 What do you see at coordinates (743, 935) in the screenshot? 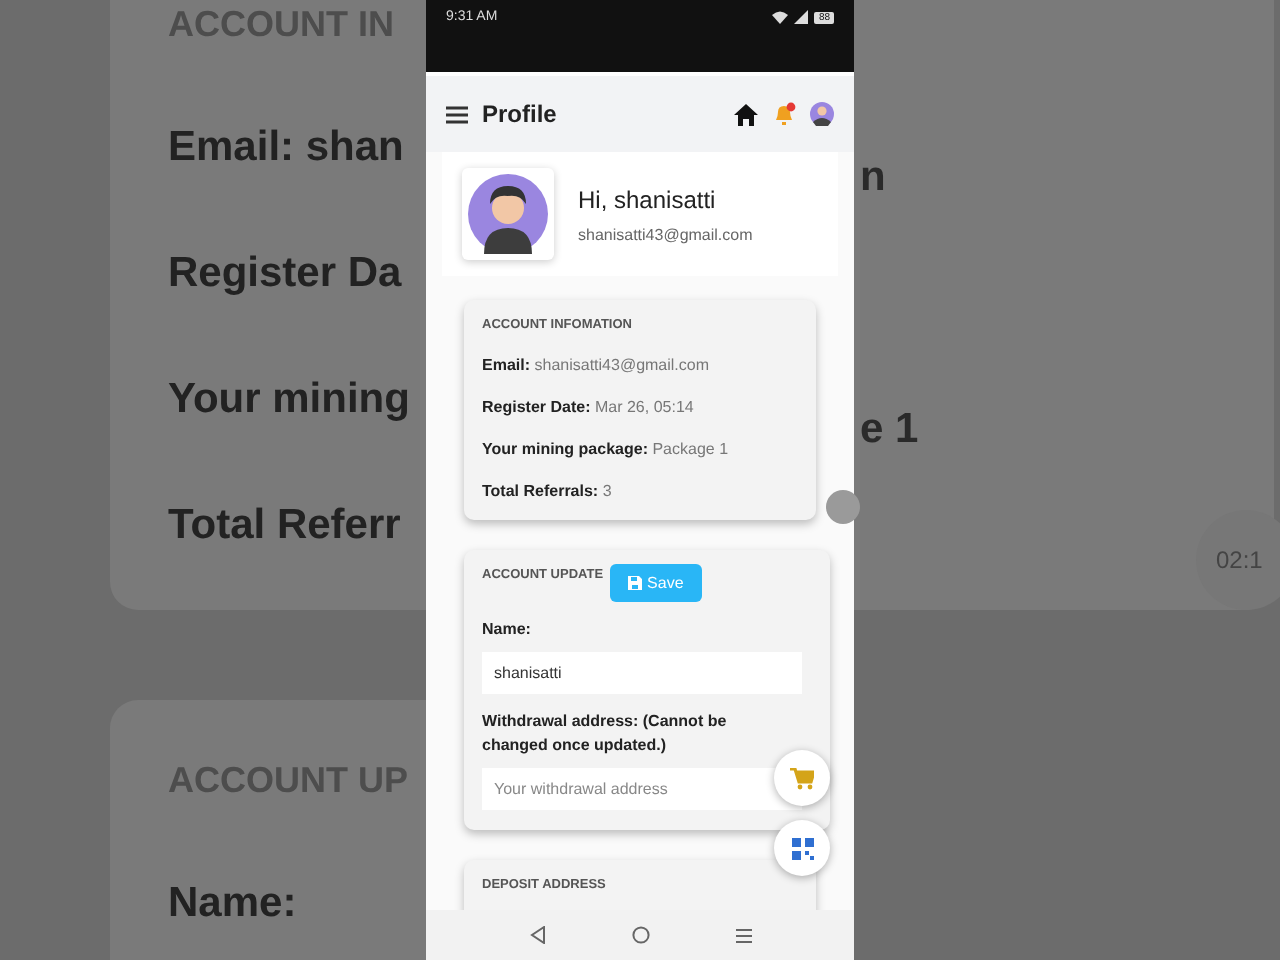
I see `recents-icon` at bounding box center [743, 935].